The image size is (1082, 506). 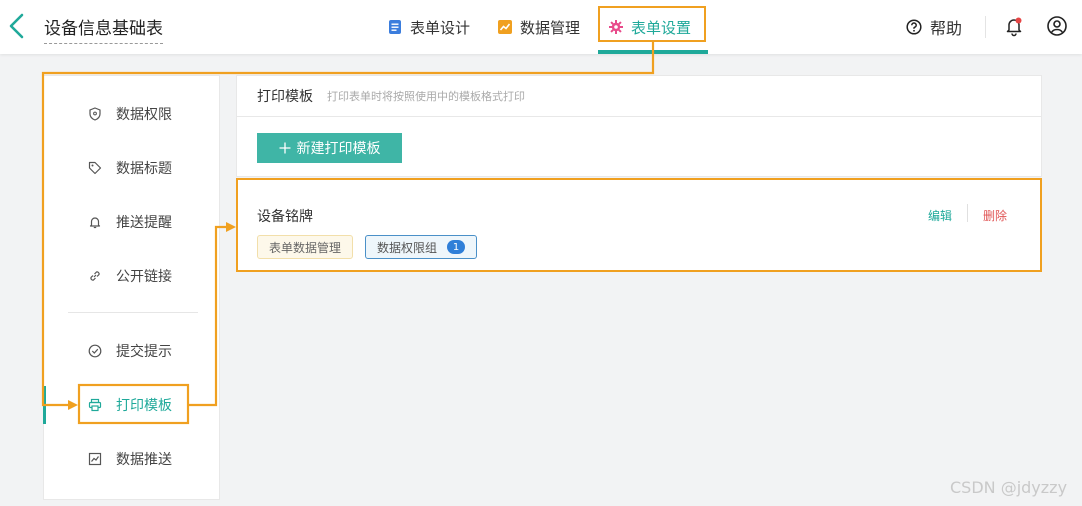 I want to click on sidebar-item-data-permission: 数据权限, so click(x=131, y=114).